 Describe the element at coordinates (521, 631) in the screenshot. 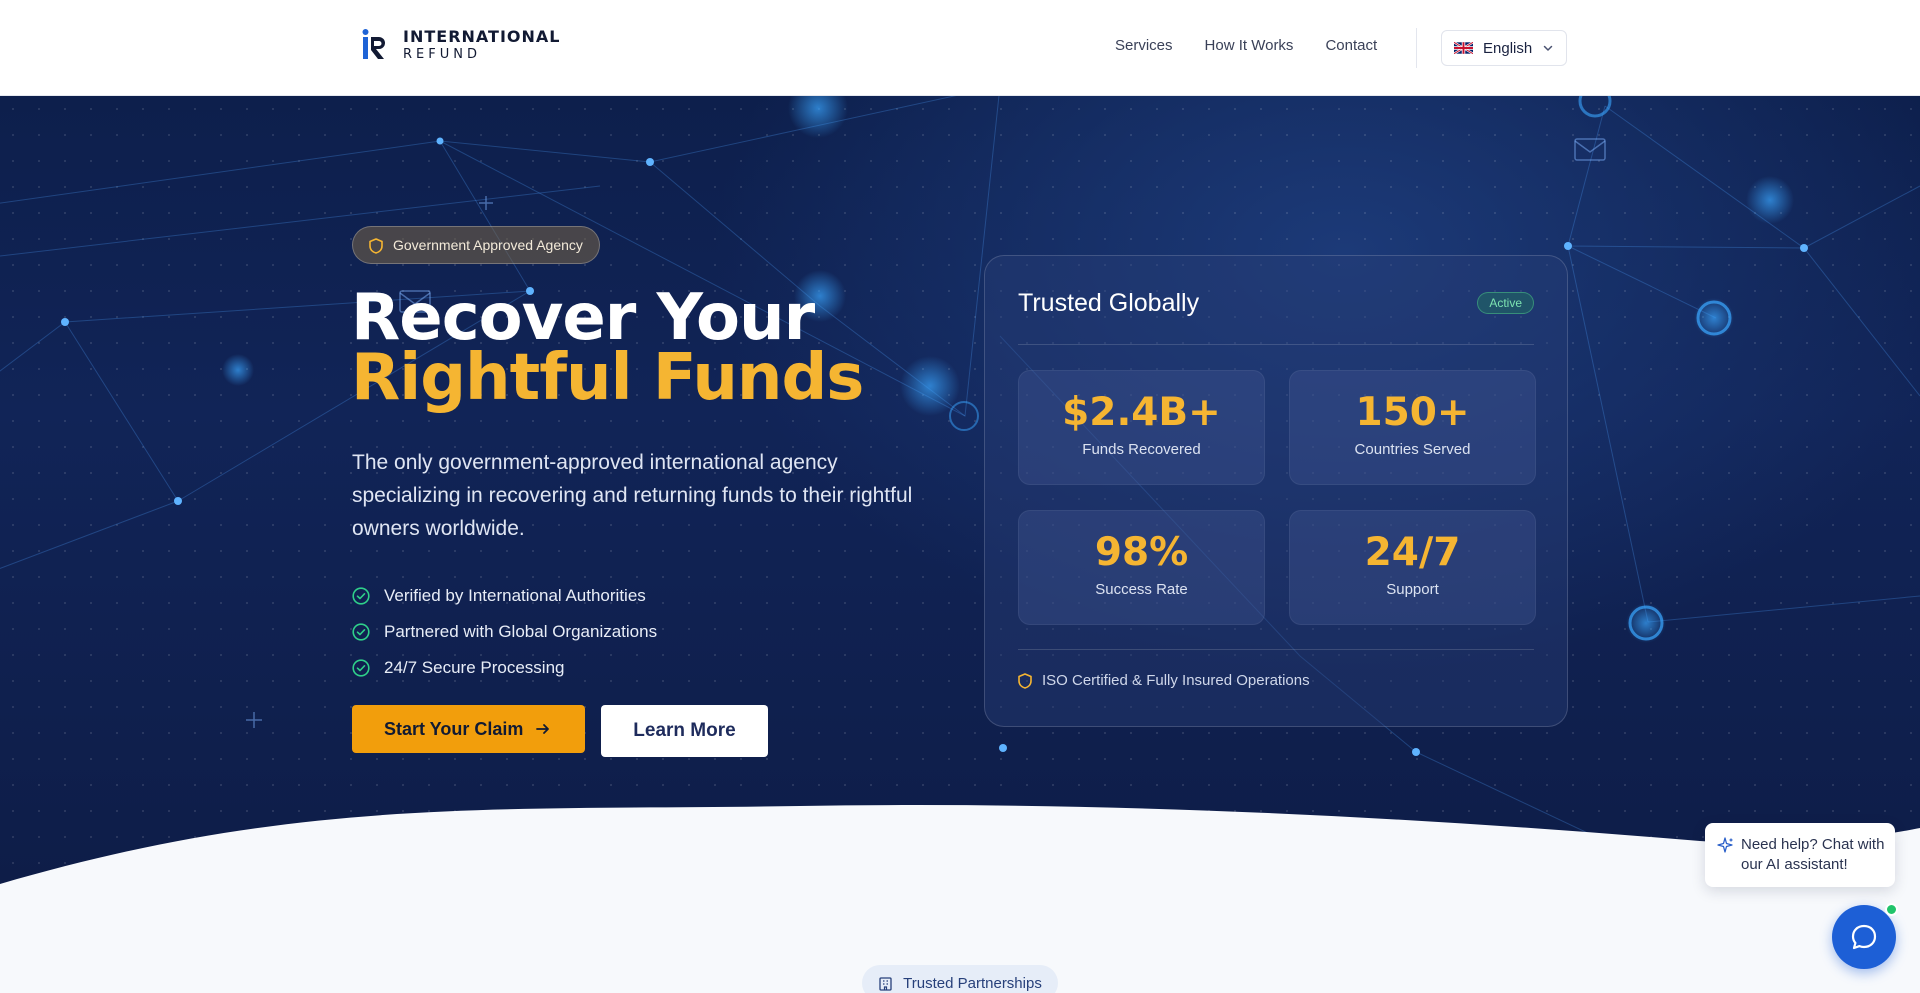

I see `checklist-item-label: Partnered with Global Organizations` at that location.